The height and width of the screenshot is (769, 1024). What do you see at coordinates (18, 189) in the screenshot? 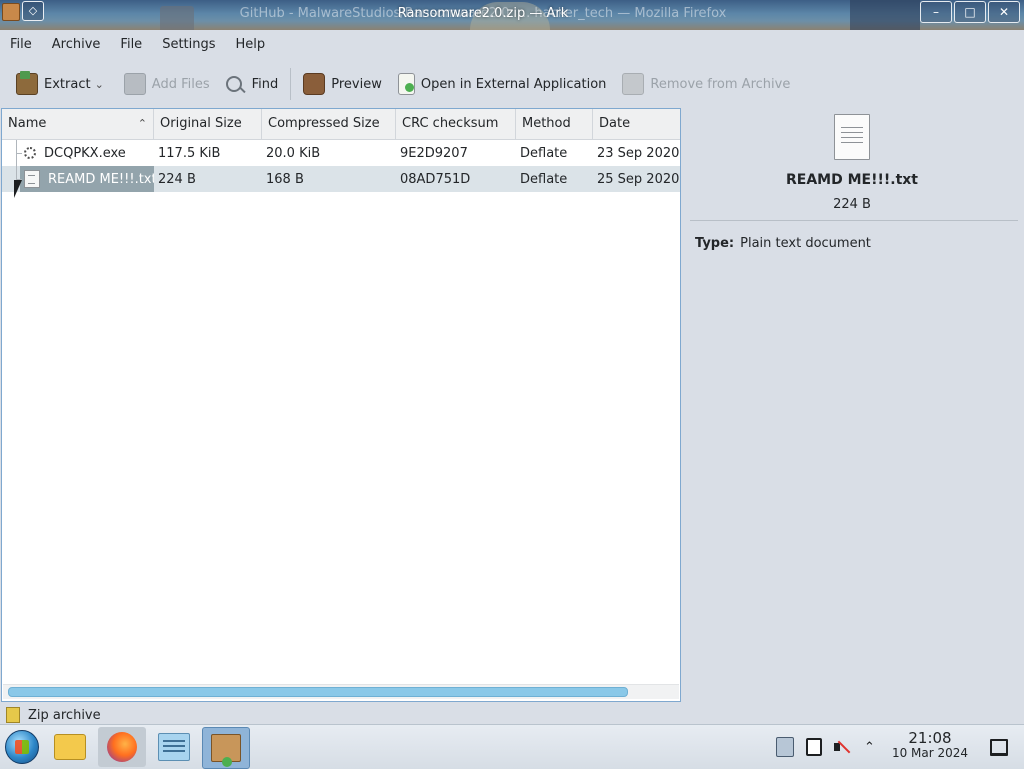
I see `mouse-cursor-icon` at bounding box center [18, 189].